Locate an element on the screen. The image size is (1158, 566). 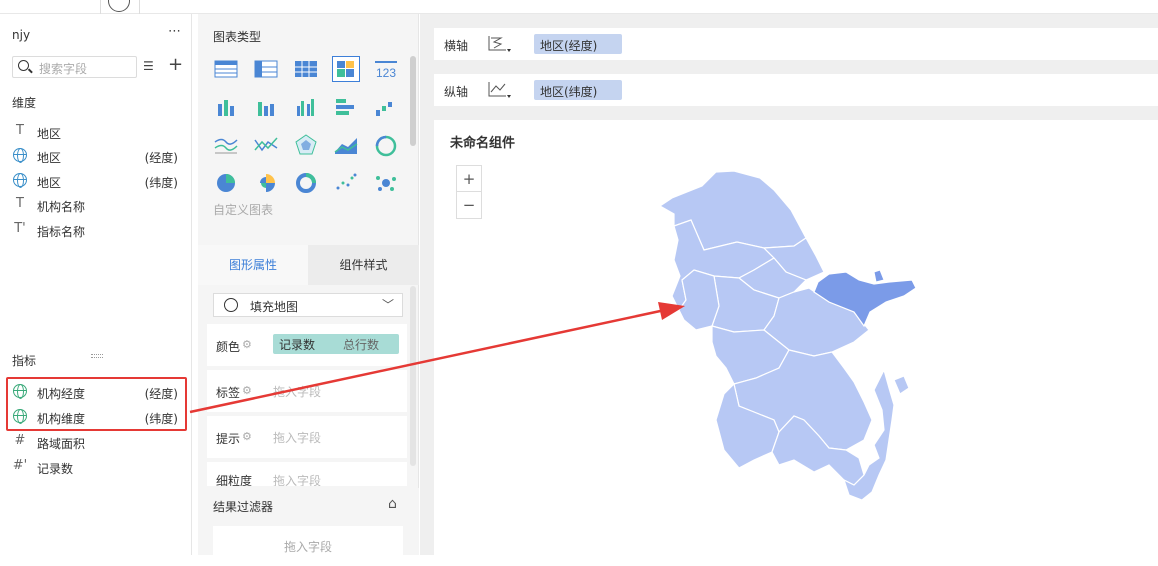
metric-field: #' 记录数 is located at coordinates (96, 467).